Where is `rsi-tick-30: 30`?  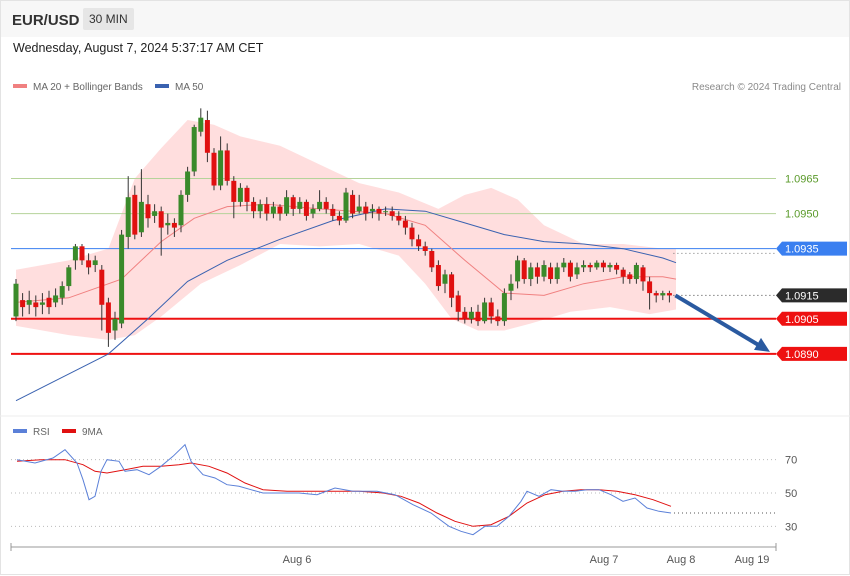
rsi-tick-30: 30 is located at coordinates (791, 527).